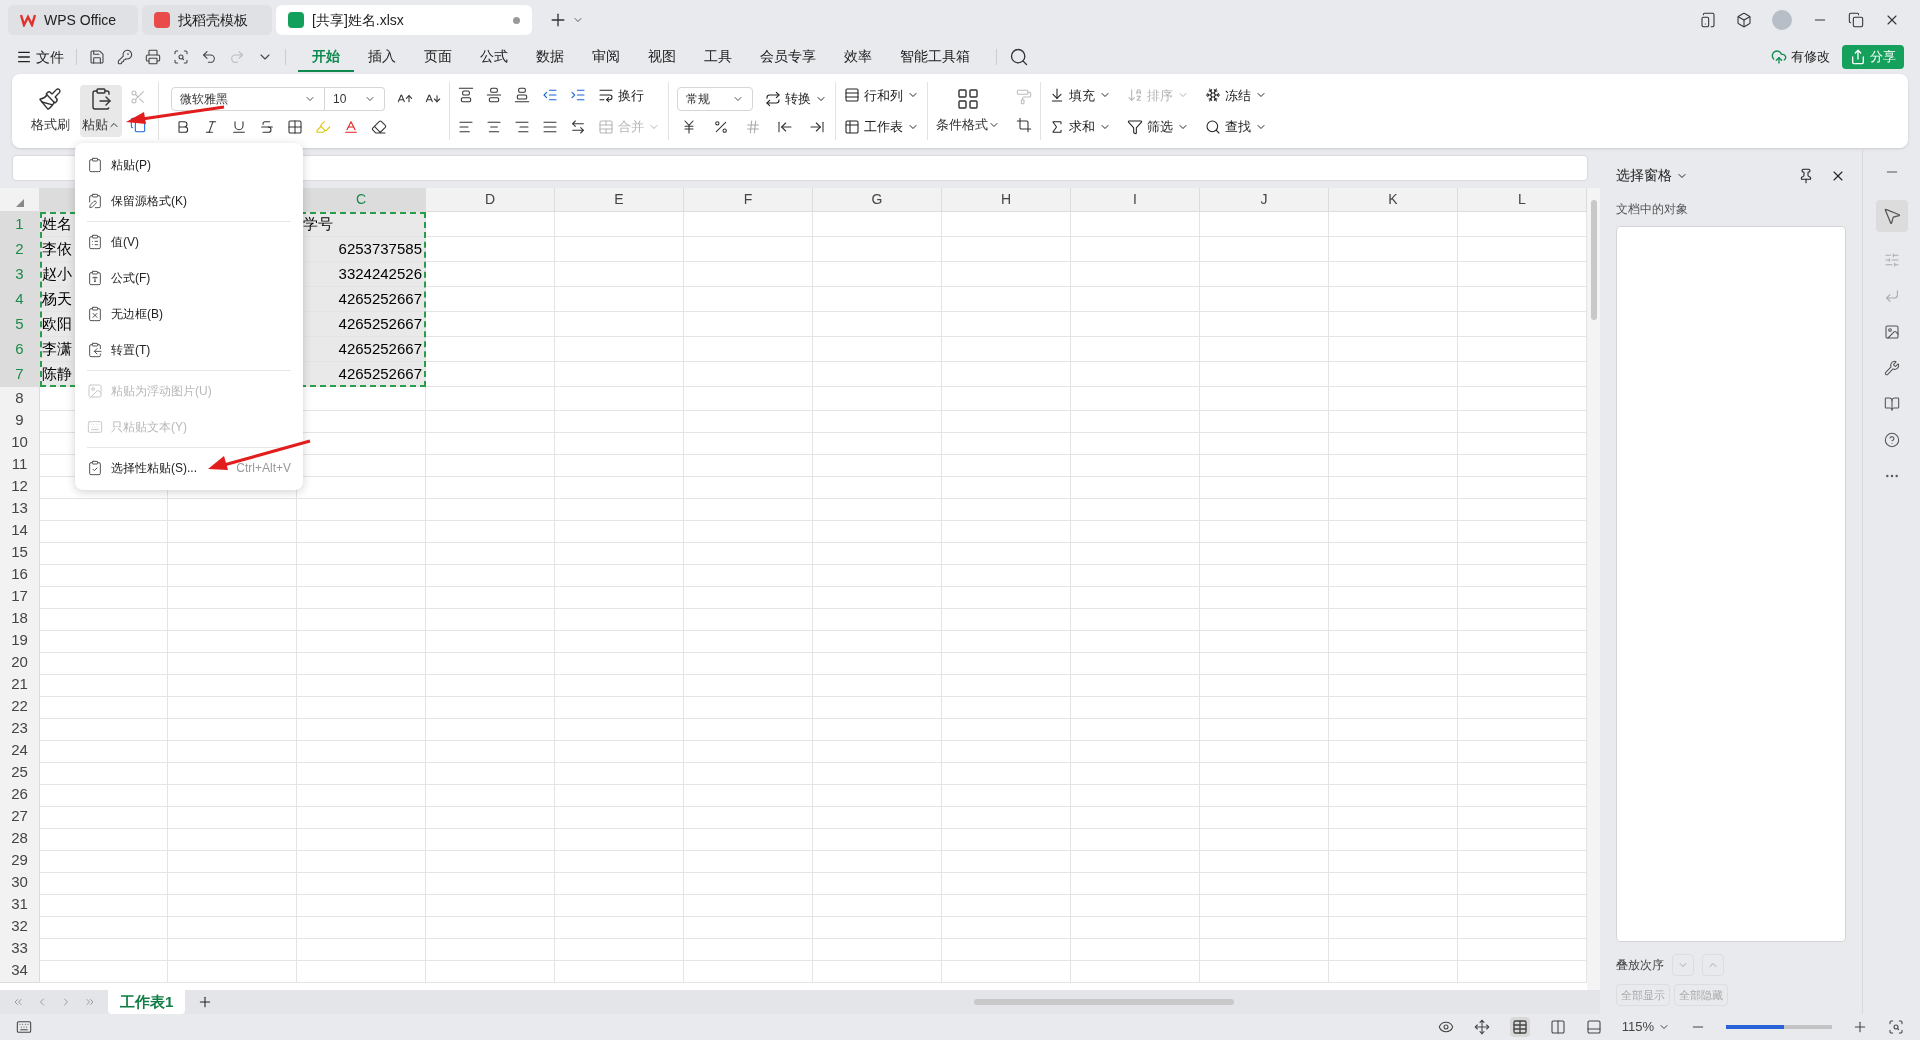  What do you see at coordinates (20, 817) in the screenshot?
I see `row-header: 27` at bounding box center [20, 817].